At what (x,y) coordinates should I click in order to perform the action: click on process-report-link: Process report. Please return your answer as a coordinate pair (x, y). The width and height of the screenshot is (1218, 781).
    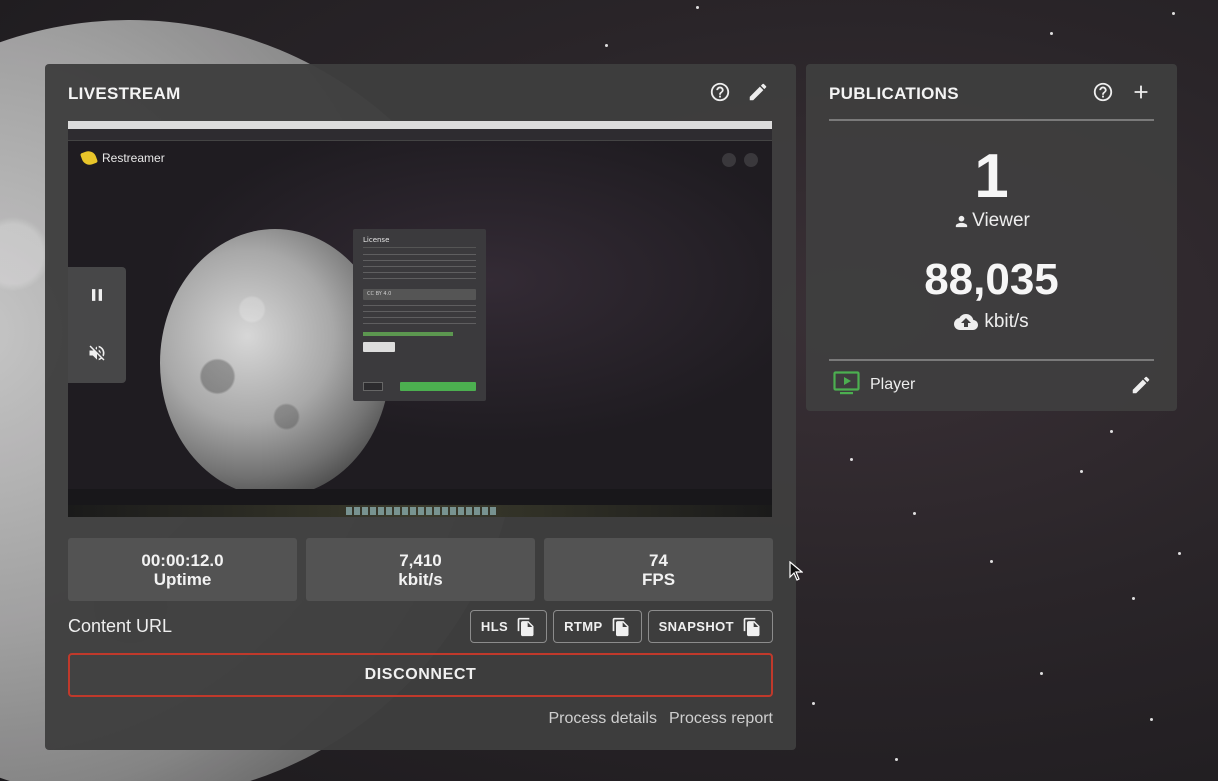
    Looking at the image, I should click on (721, 719).